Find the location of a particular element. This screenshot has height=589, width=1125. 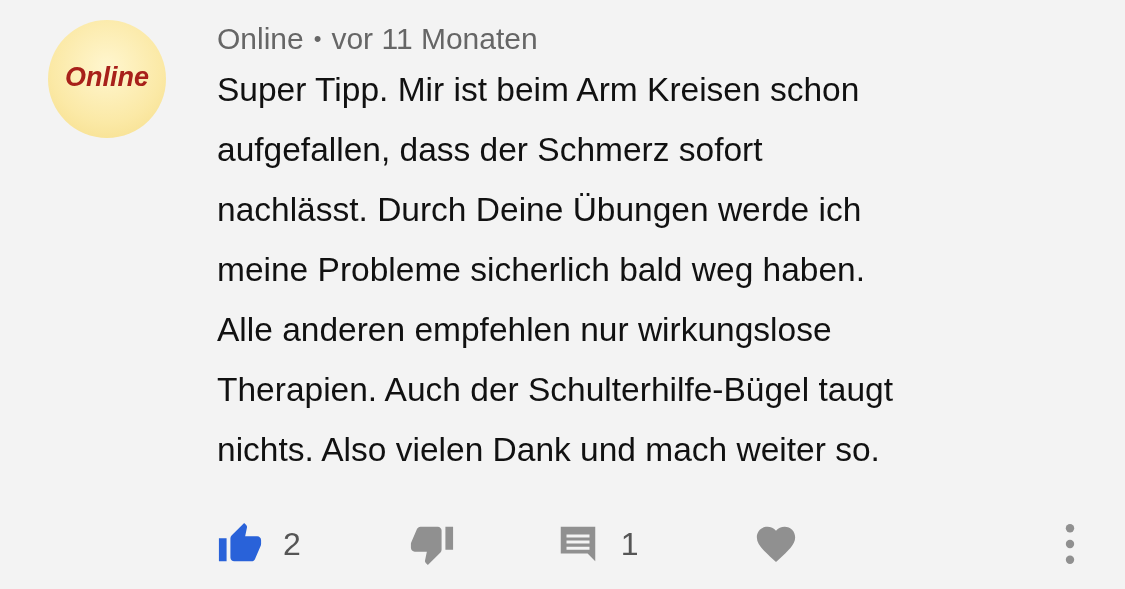

comment-time: vor 11 Monaten is located at coordinates (434, 39).